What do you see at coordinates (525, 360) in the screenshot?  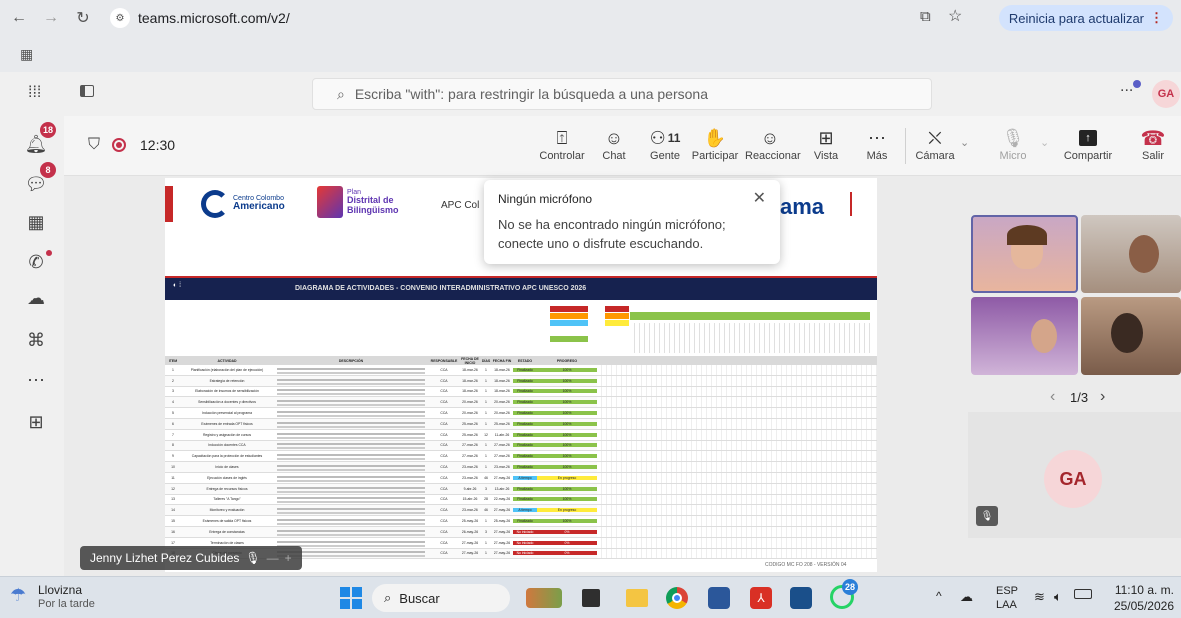 I see `table-header-cell: ESTADO` at bounding box center [525, 360].